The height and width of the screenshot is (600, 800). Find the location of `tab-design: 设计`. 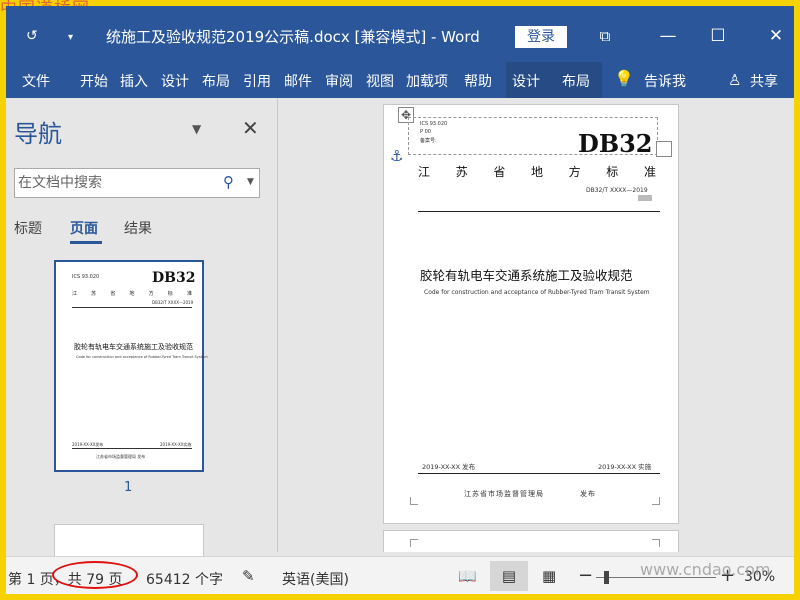

tab-design: 设计 is located at coordinates (175, 81).